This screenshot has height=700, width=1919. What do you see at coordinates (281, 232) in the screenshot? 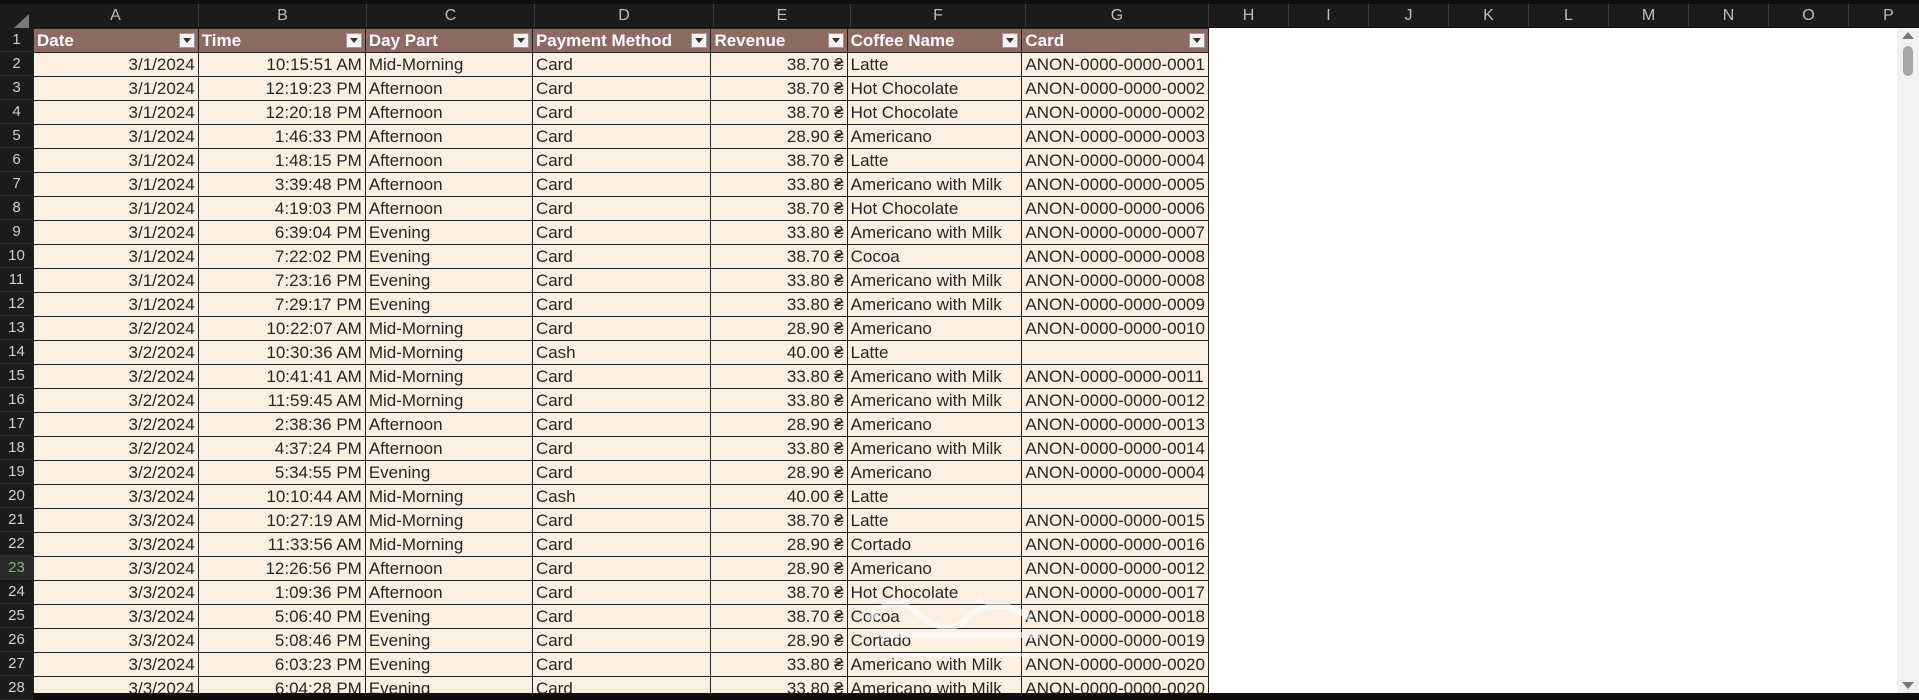
I see `table-cell: 6:39:04 PM` at bounding box center [281, 232].